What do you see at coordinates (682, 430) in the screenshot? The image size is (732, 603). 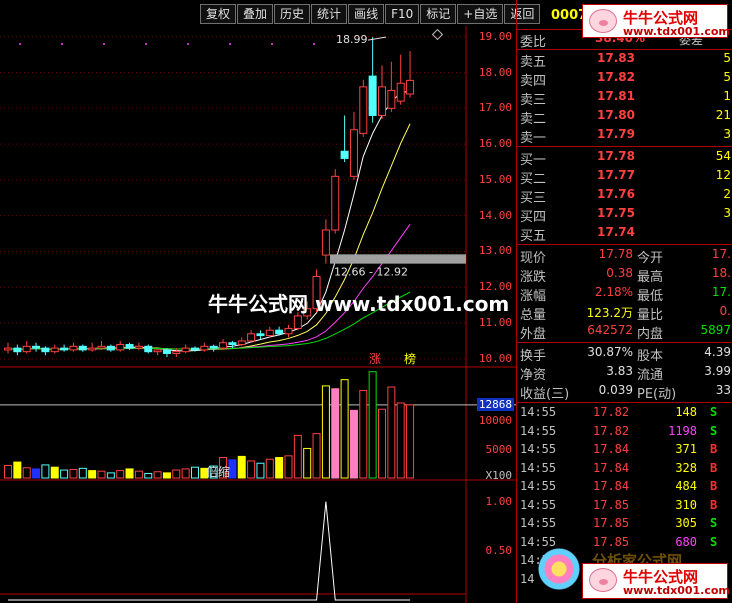 I see `tick-volume: 1198` at bounding box center [682, 430].